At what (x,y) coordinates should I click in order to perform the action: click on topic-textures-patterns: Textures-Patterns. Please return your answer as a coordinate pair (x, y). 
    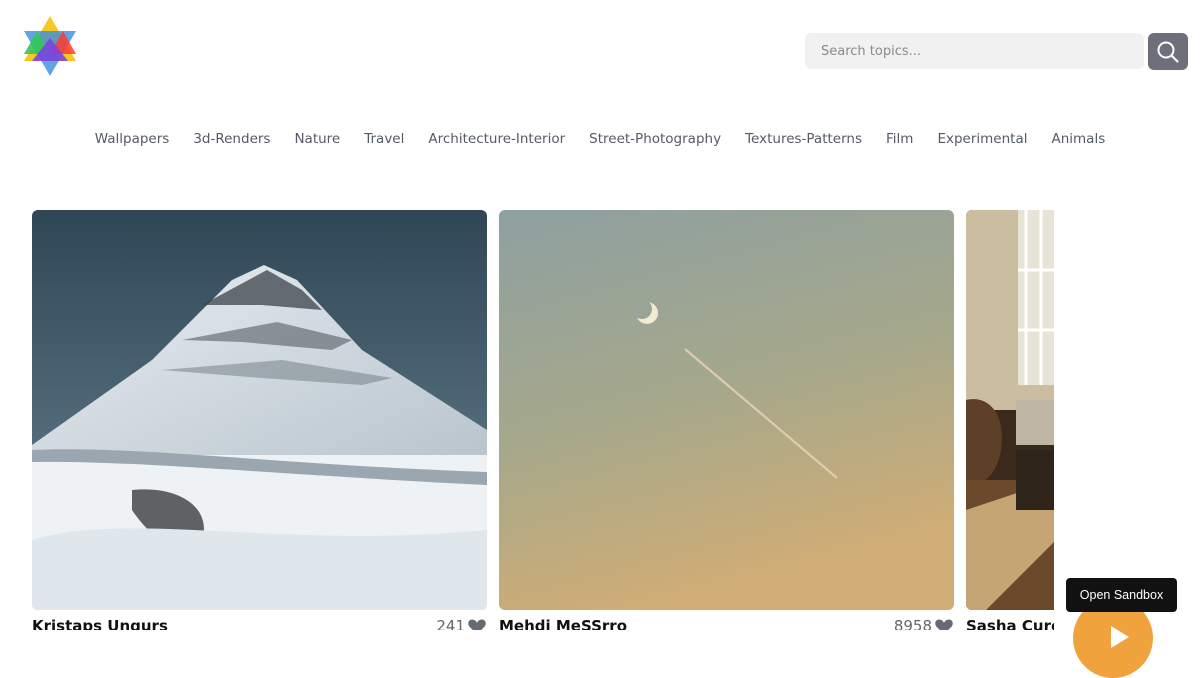
    Looking at the image, I should click on (803, 139).